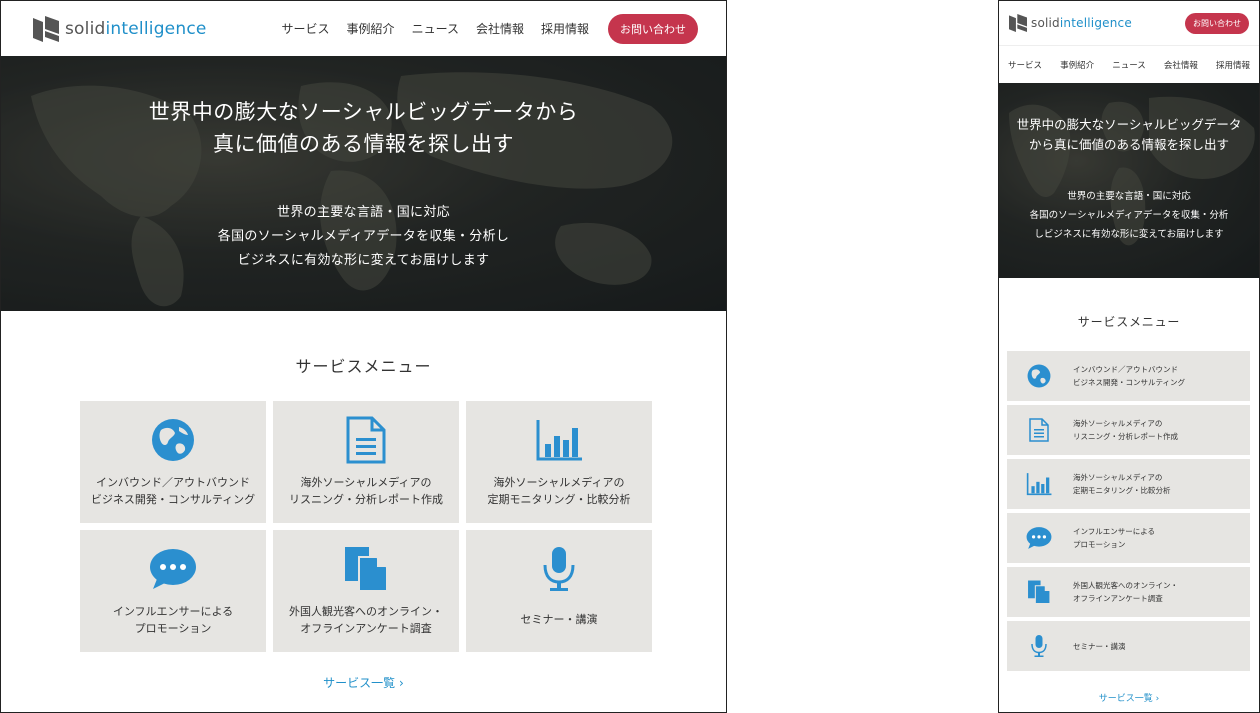 The height and width of the screenshot is (713, 1260). I want to click on mobile-hero-title: 世界中の膨大なソーシャルビッグデータ から真に価値のある情報を探し出す, so click(1129, 134).